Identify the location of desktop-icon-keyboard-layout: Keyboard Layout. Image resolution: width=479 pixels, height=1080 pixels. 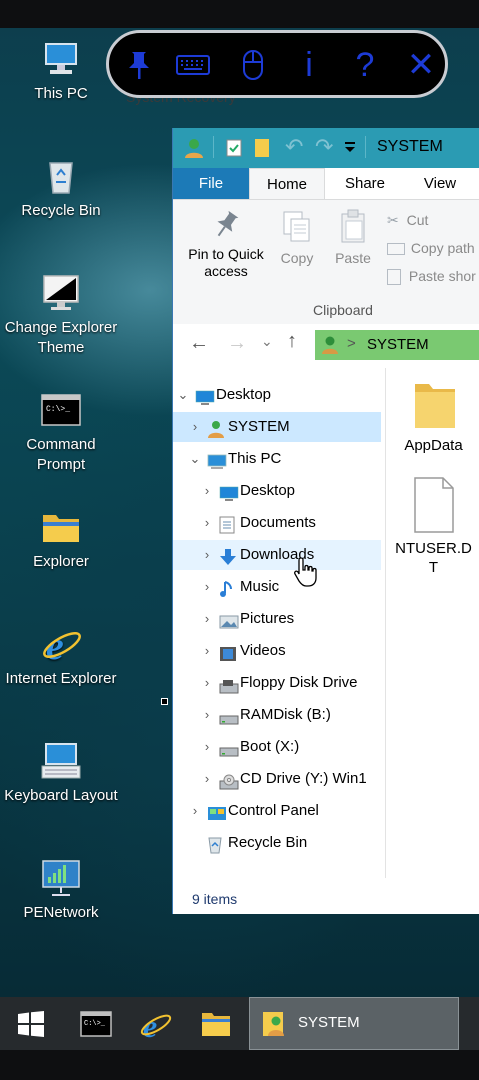
(61, 773).